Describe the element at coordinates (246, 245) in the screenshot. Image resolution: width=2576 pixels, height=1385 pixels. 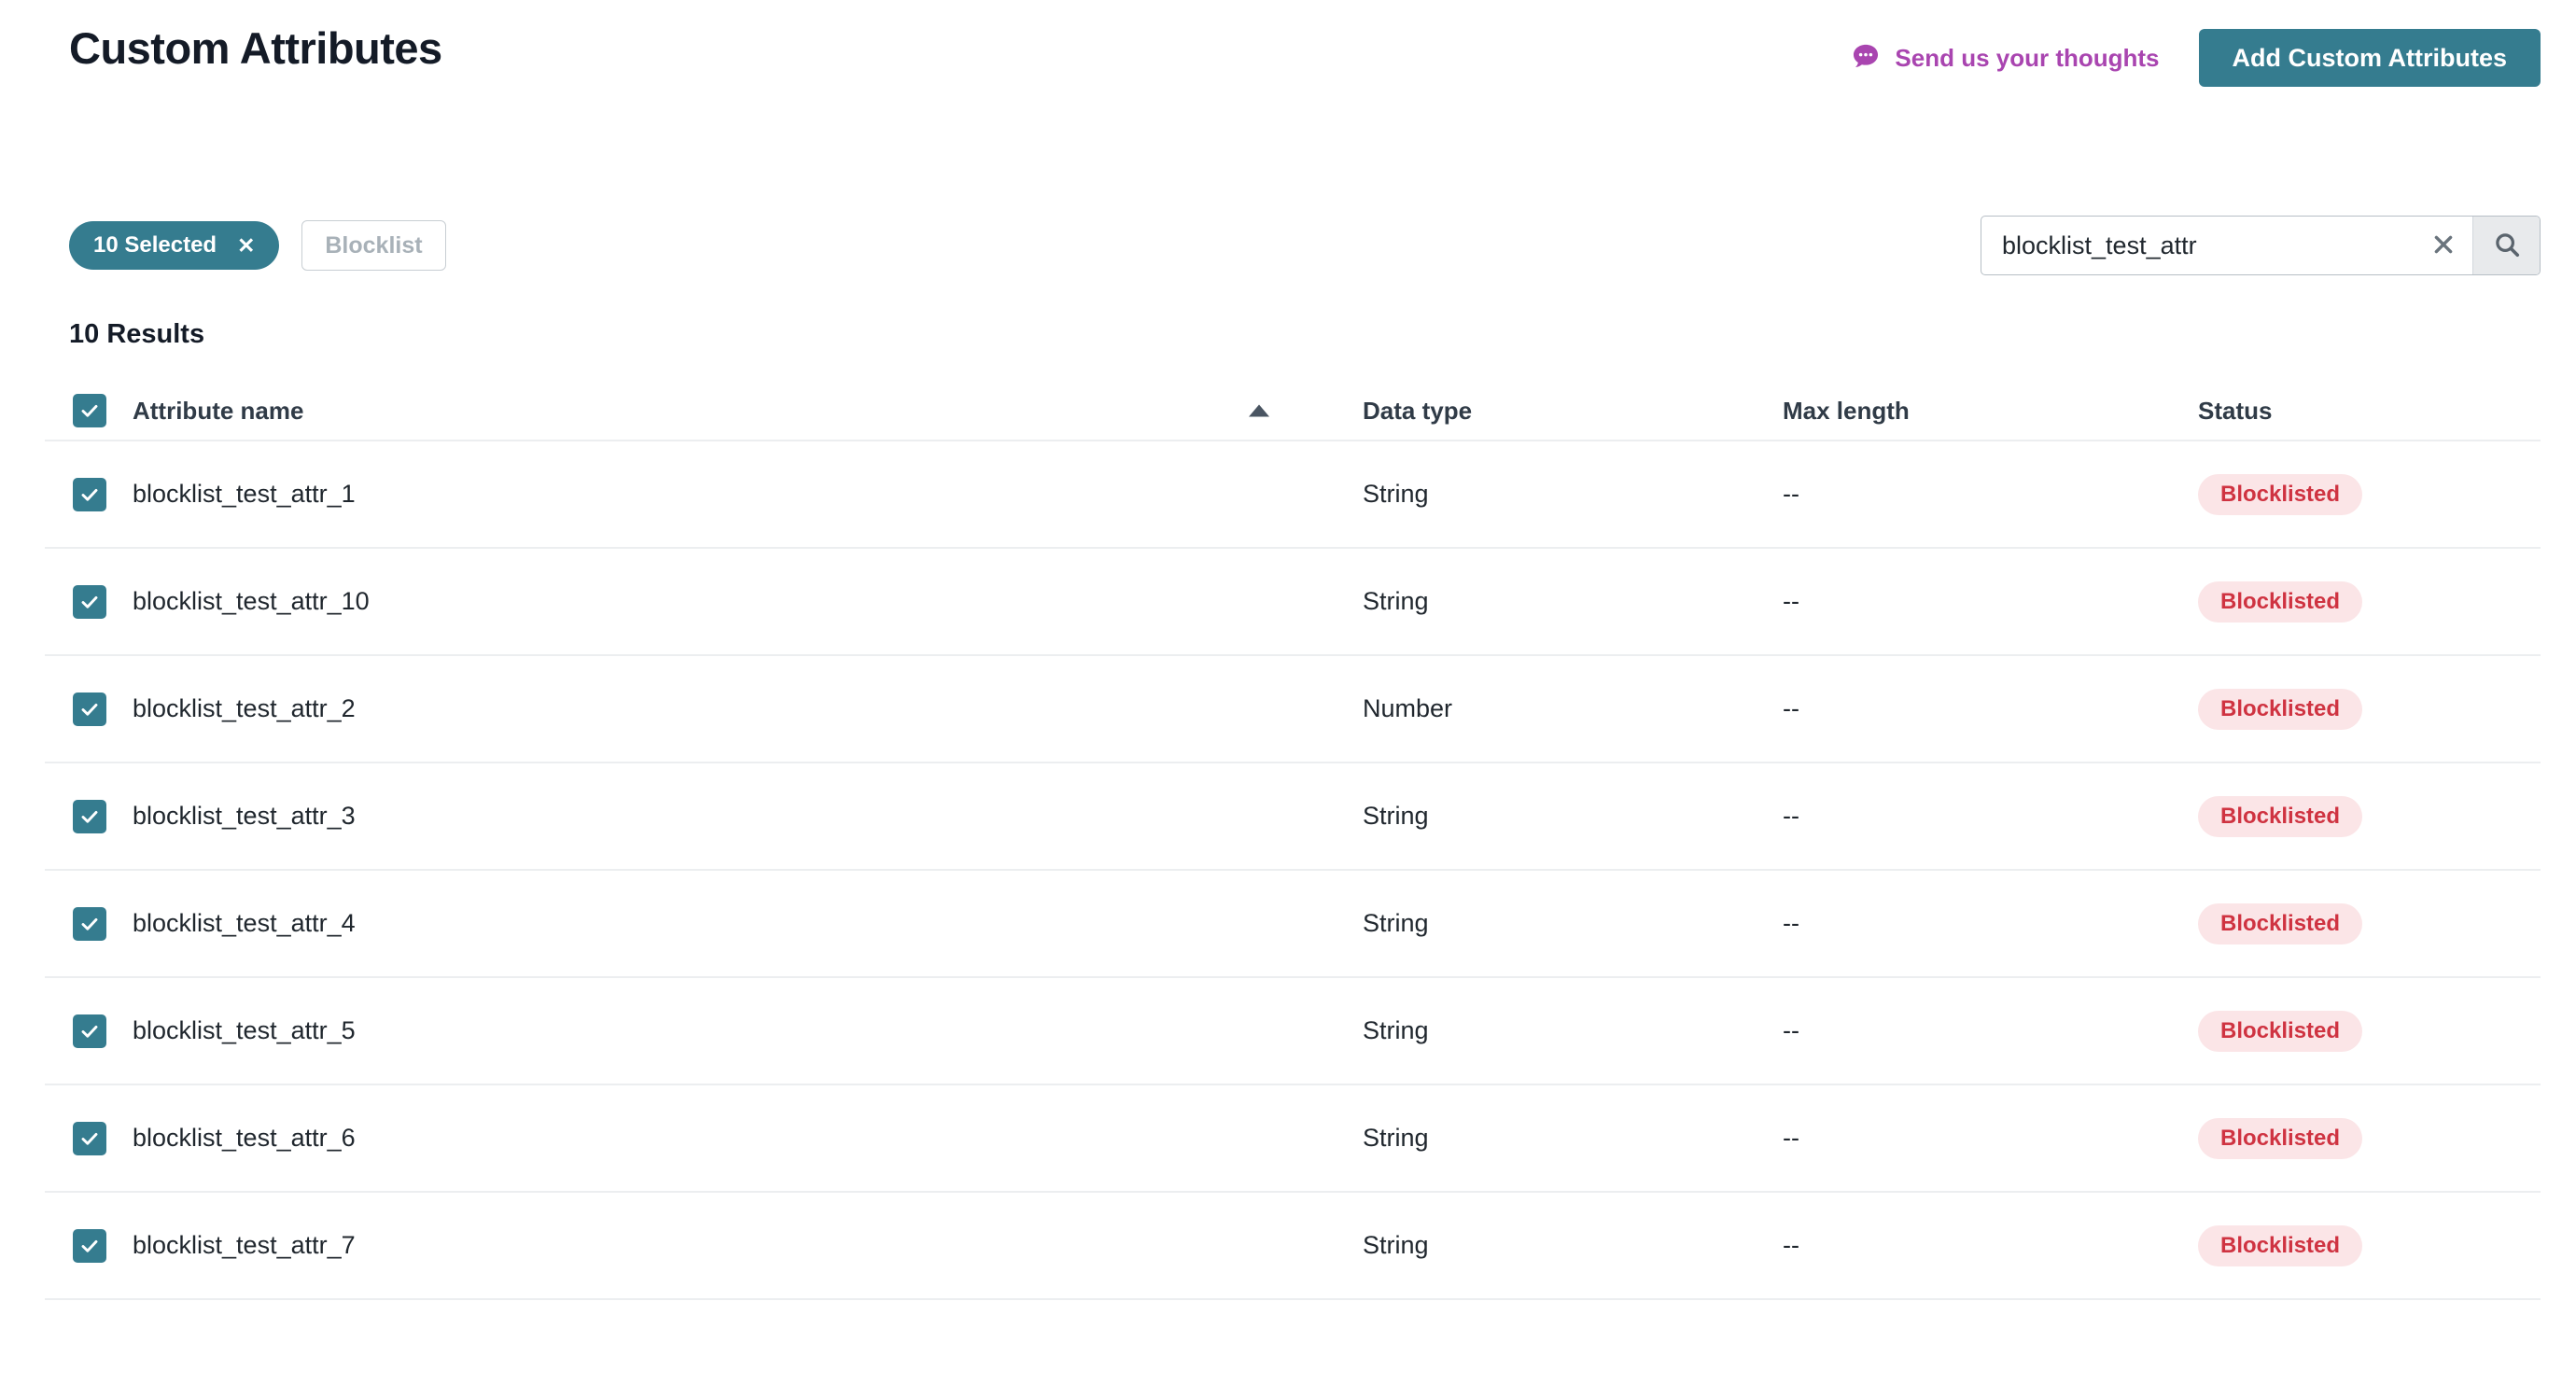
I see `close-icon: ✕` at that location.